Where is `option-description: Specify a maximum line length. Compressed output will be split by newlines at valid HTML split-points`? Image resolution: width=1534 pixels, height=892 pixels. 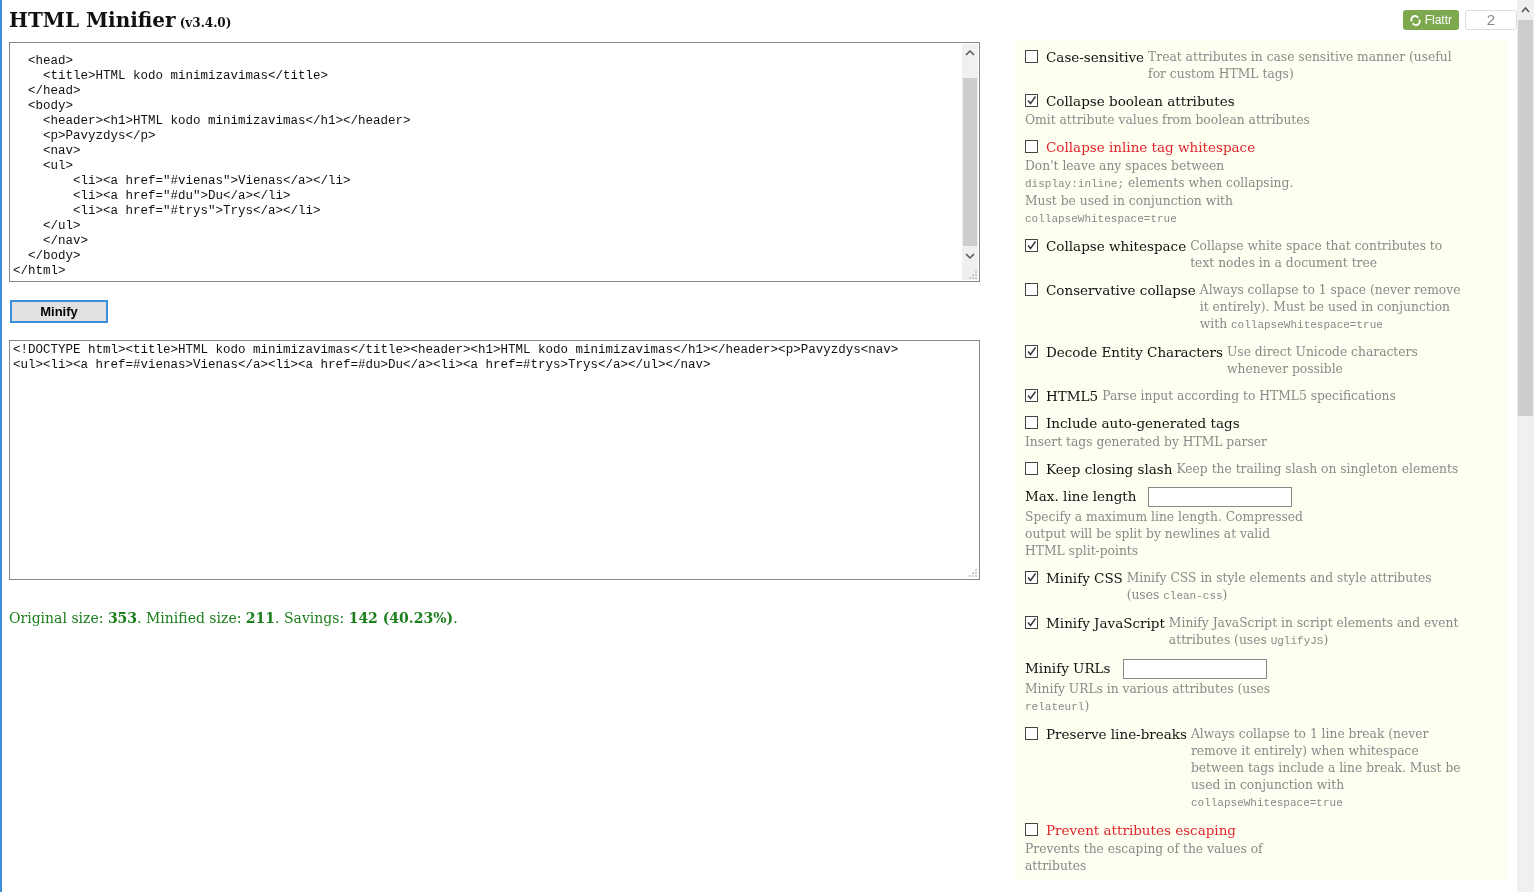 option-description: Specify a maximum line length. Compressed output will be split by newlines at valid HTML split-points is located at coordinates (1164, 534).